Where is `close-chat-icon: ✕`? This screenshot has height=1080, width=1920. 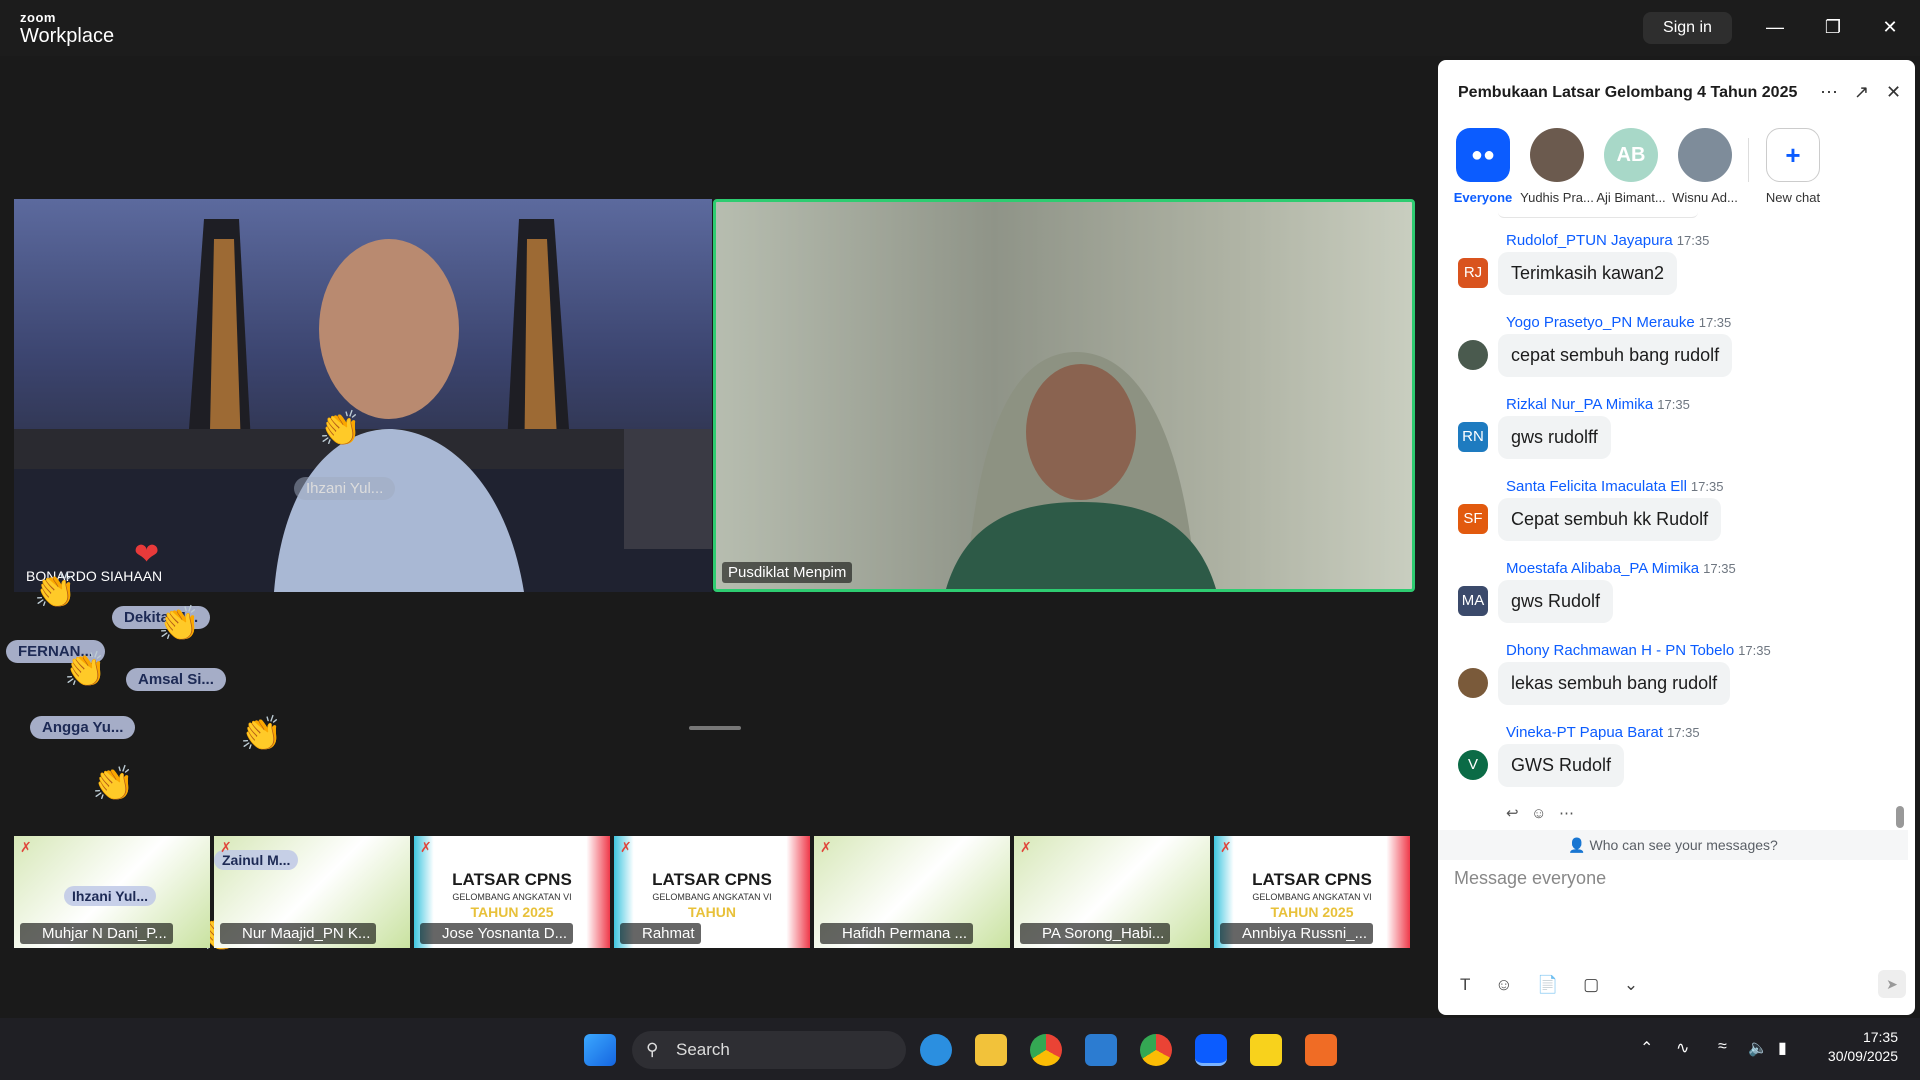 close-chat-icon: ✕ is located at coordinates (1893, 92).